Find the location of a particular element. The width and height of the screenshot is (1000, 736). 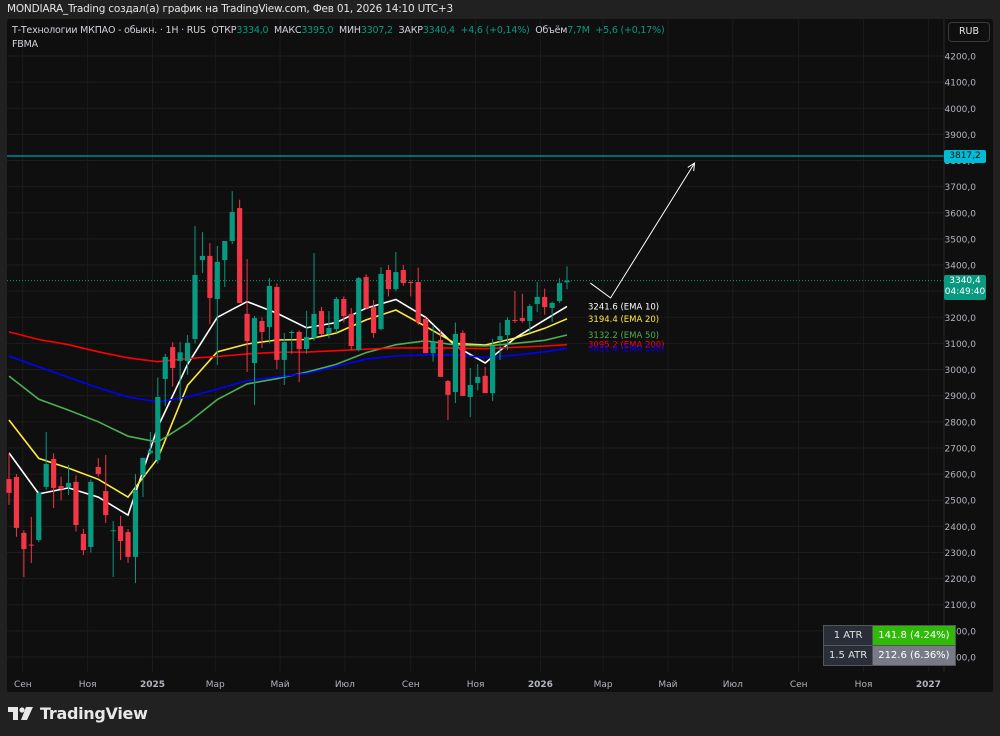

currency-button: RUB is located at coordinates (969, 32).